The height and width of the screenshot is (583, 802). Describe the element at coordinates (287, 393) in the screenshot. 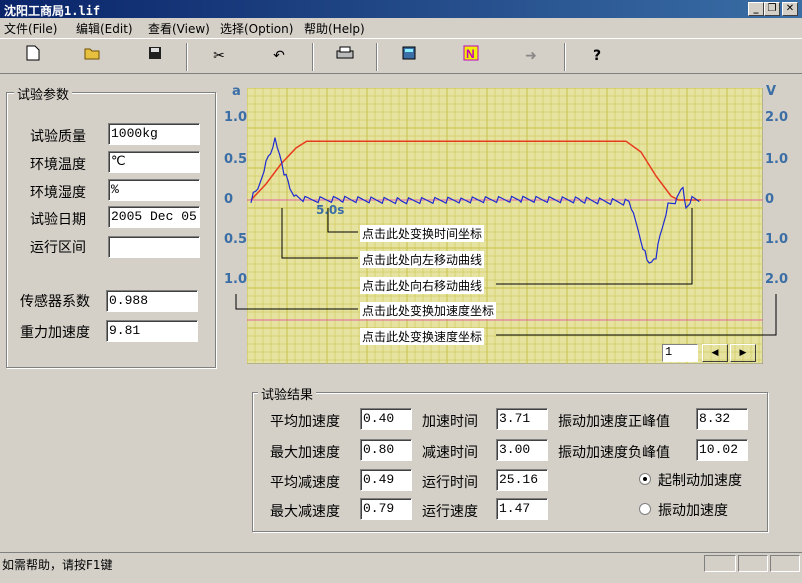

I see `results-title: 试验结果` at that location.